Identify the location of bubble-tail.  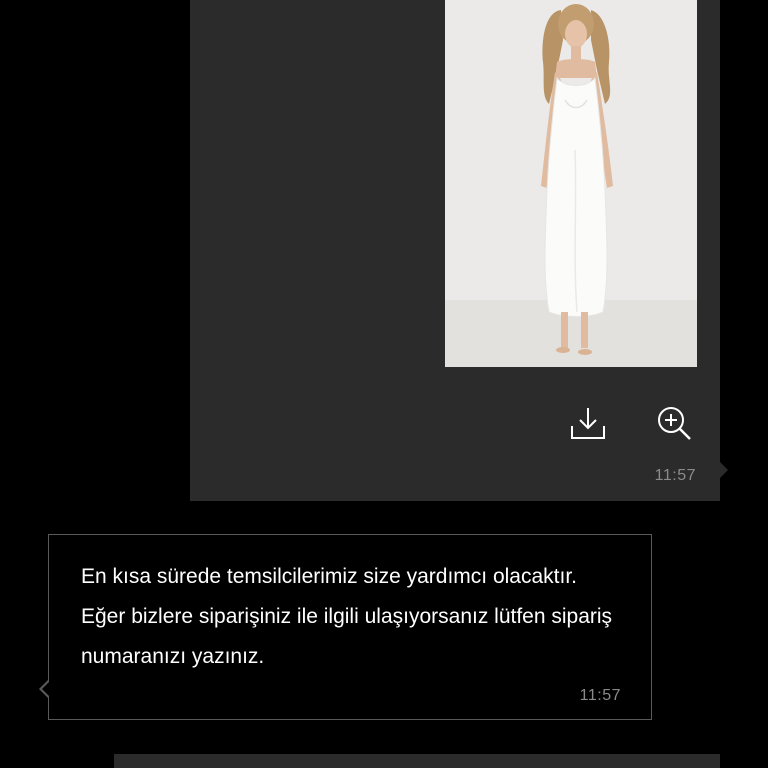
(724, 470).